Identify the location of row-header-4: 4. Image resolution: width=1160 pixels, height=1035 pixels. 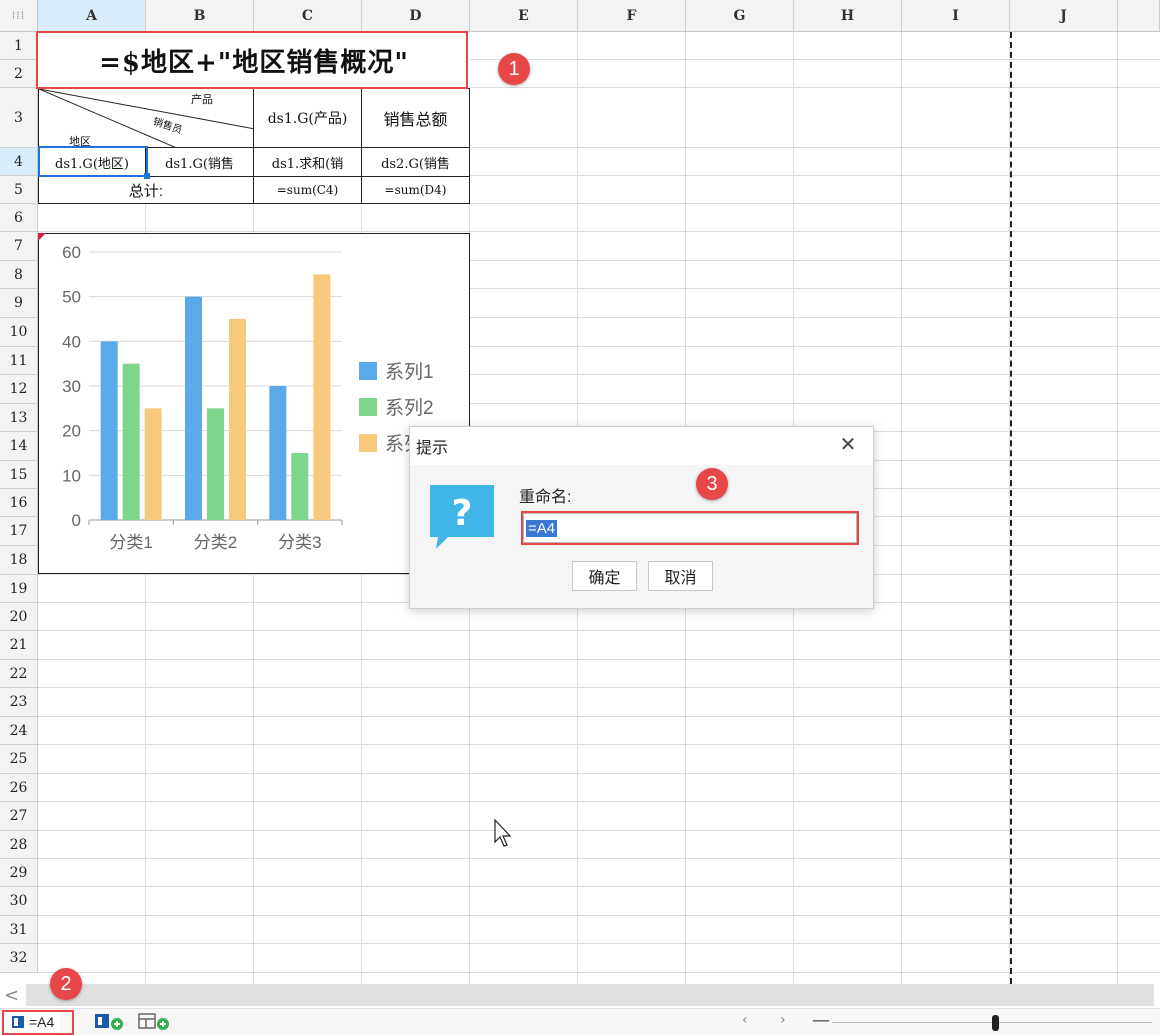
(19, 162).